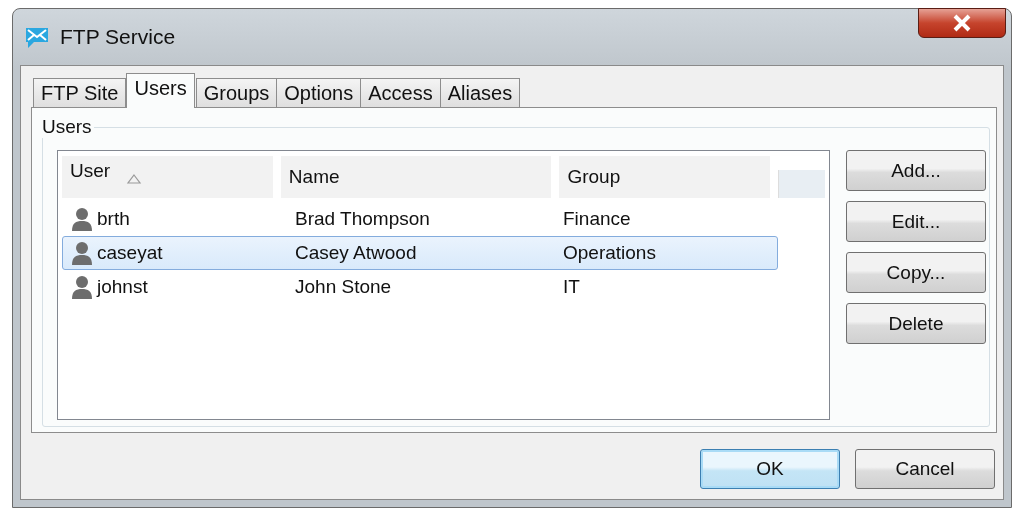  What do you see at coordinates (571, 287) in the screenshot?
I see `table-cell: IT` at bounding box center [571, 287].